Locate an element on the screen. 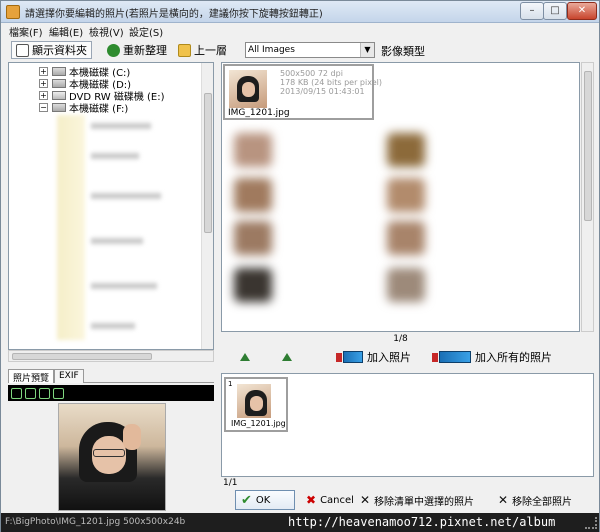  zoom-out-icon is located at coordinates (30, 393).